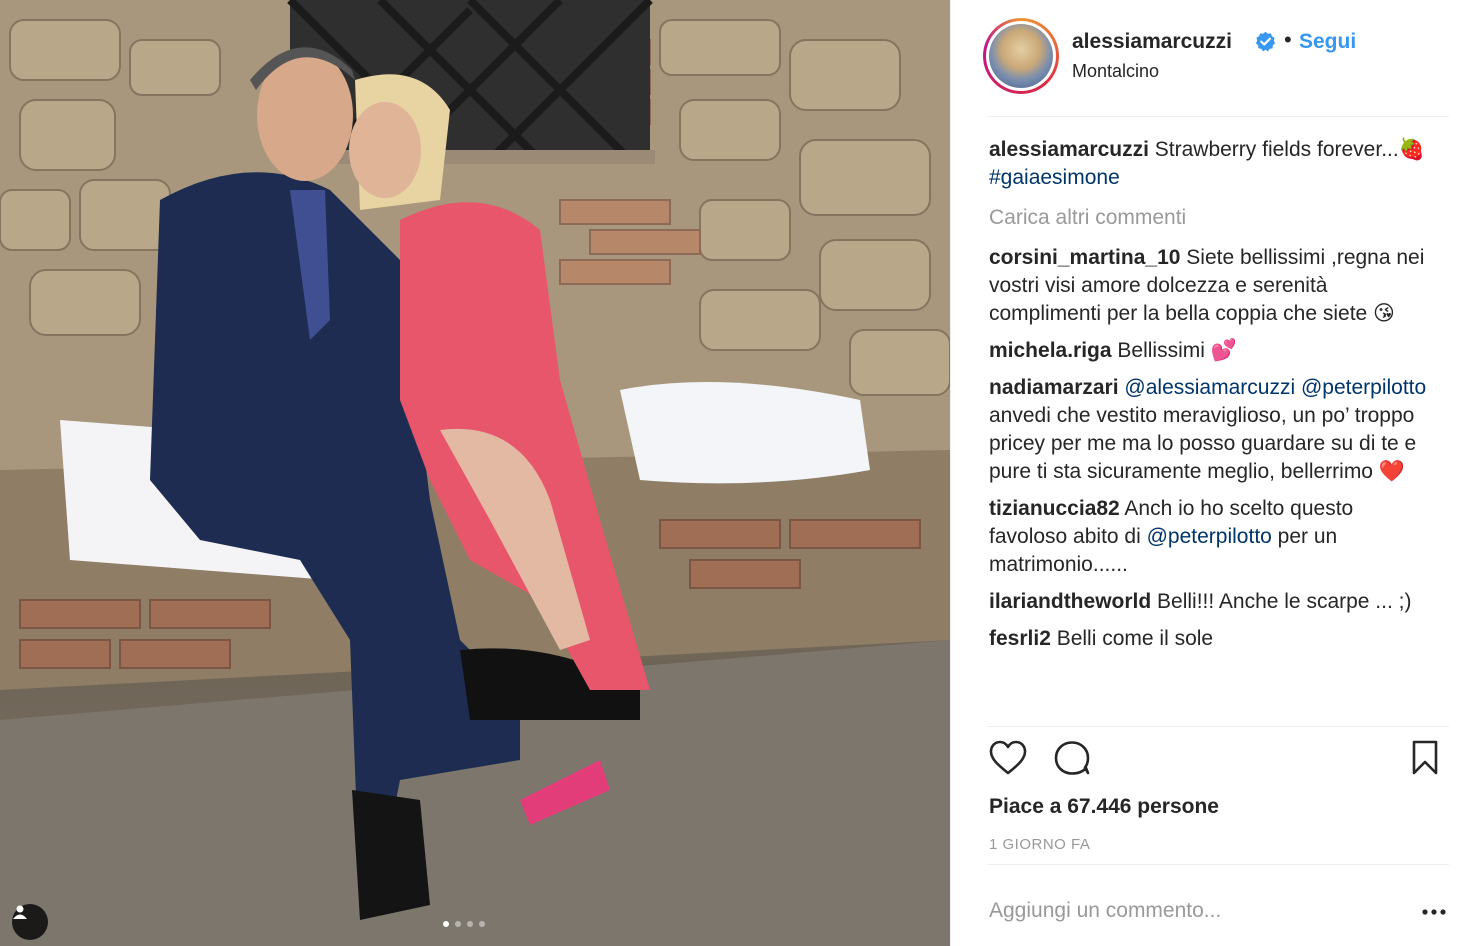  I want to click on comment-username: corsini_martina_10, so click(1084, 257).